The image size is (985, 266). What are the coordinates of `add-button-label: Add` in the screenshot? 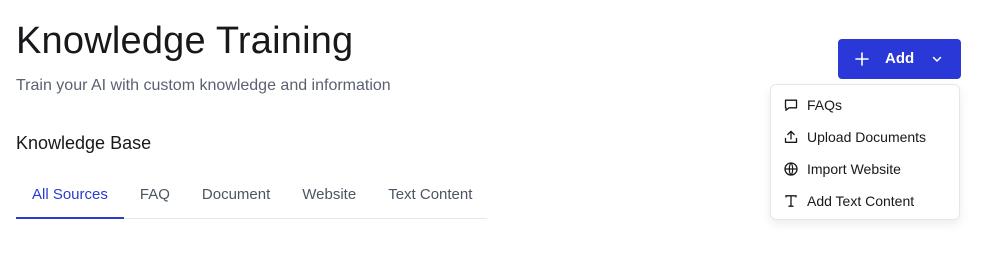 It's located at (900, 58).